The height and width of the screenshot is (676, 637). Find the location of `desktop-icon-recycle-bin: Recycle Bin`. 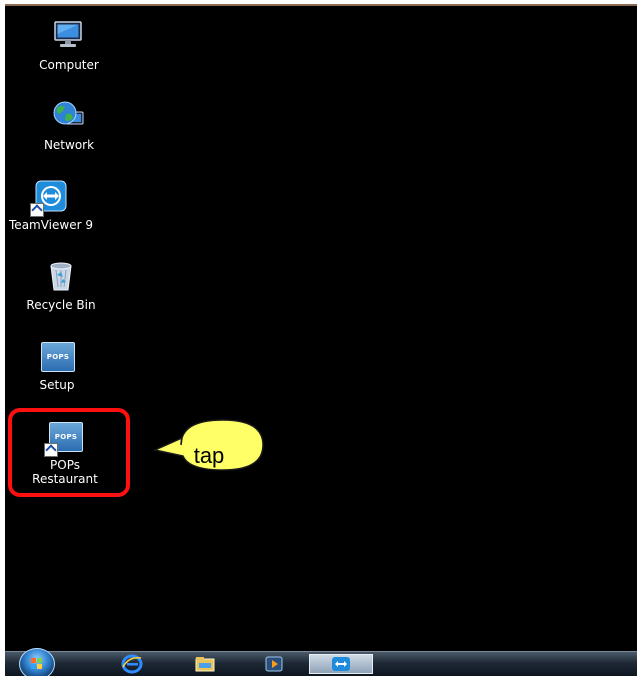

desktop-icon-recycle-bin: Recycle Bin is located at coordinates (61, 285).